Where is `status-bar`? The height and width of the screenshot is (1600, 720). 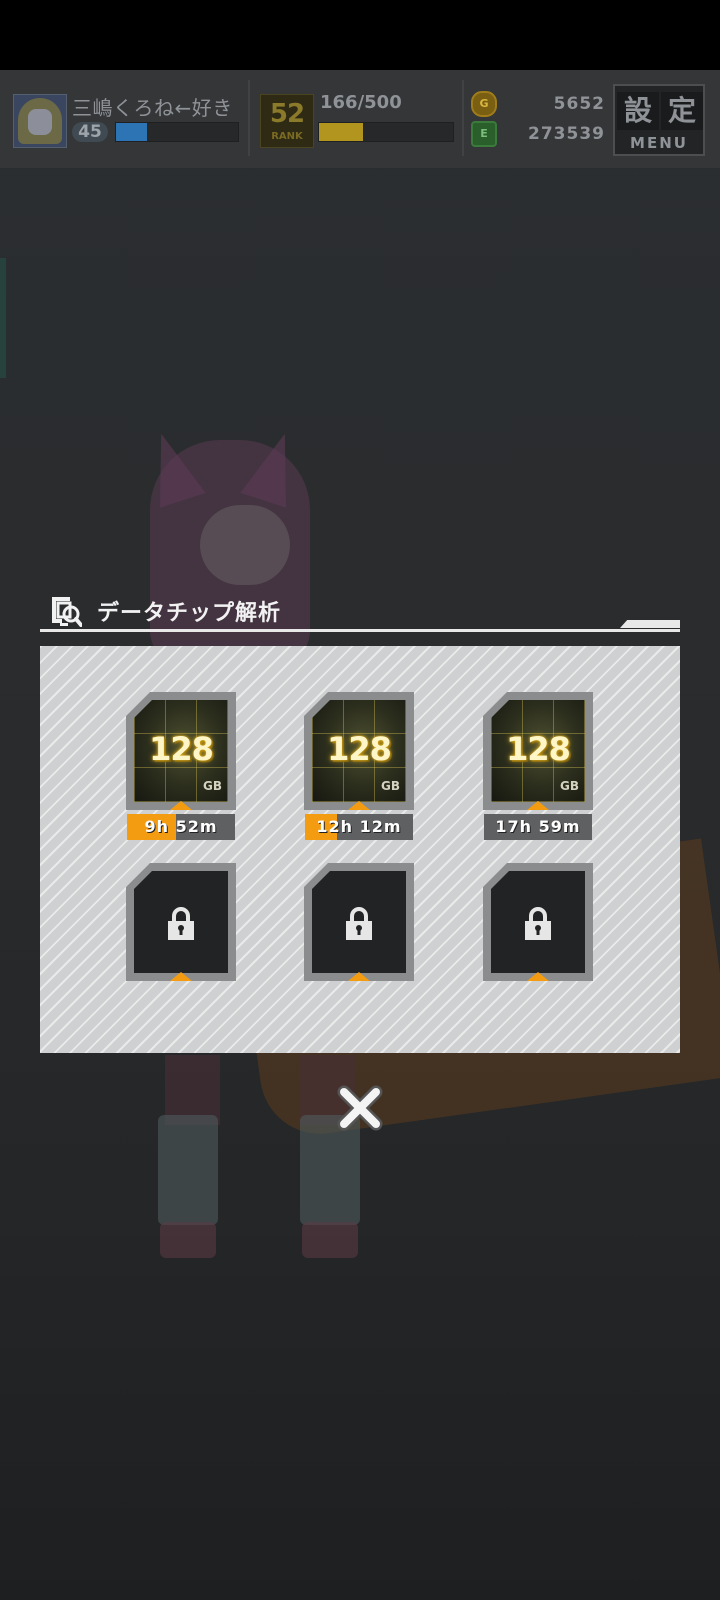 status-bar is located at coordinates (360, 35).